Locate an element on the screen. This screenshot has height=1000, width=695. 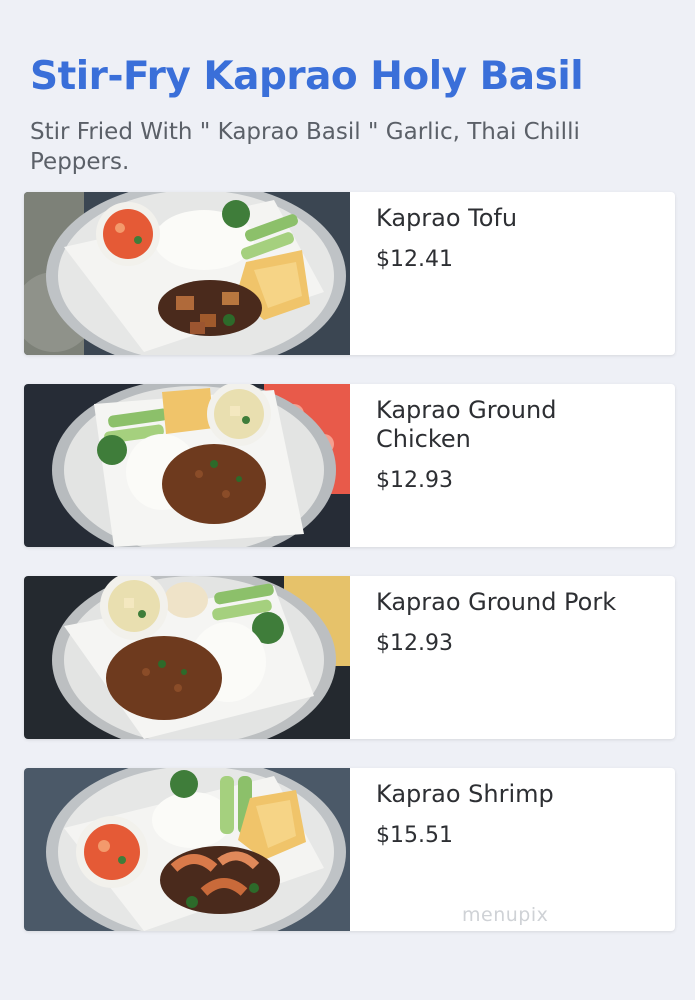
food-photo-ground-pork is located at coordinates (187, 657).